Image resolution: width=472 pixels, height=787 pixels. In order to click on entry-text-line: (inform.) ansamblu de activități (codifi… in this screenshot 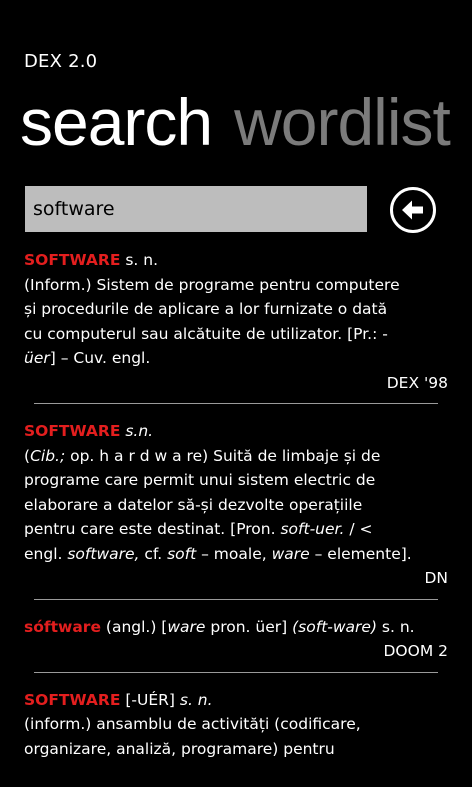, I will do `click(192, 724)`.